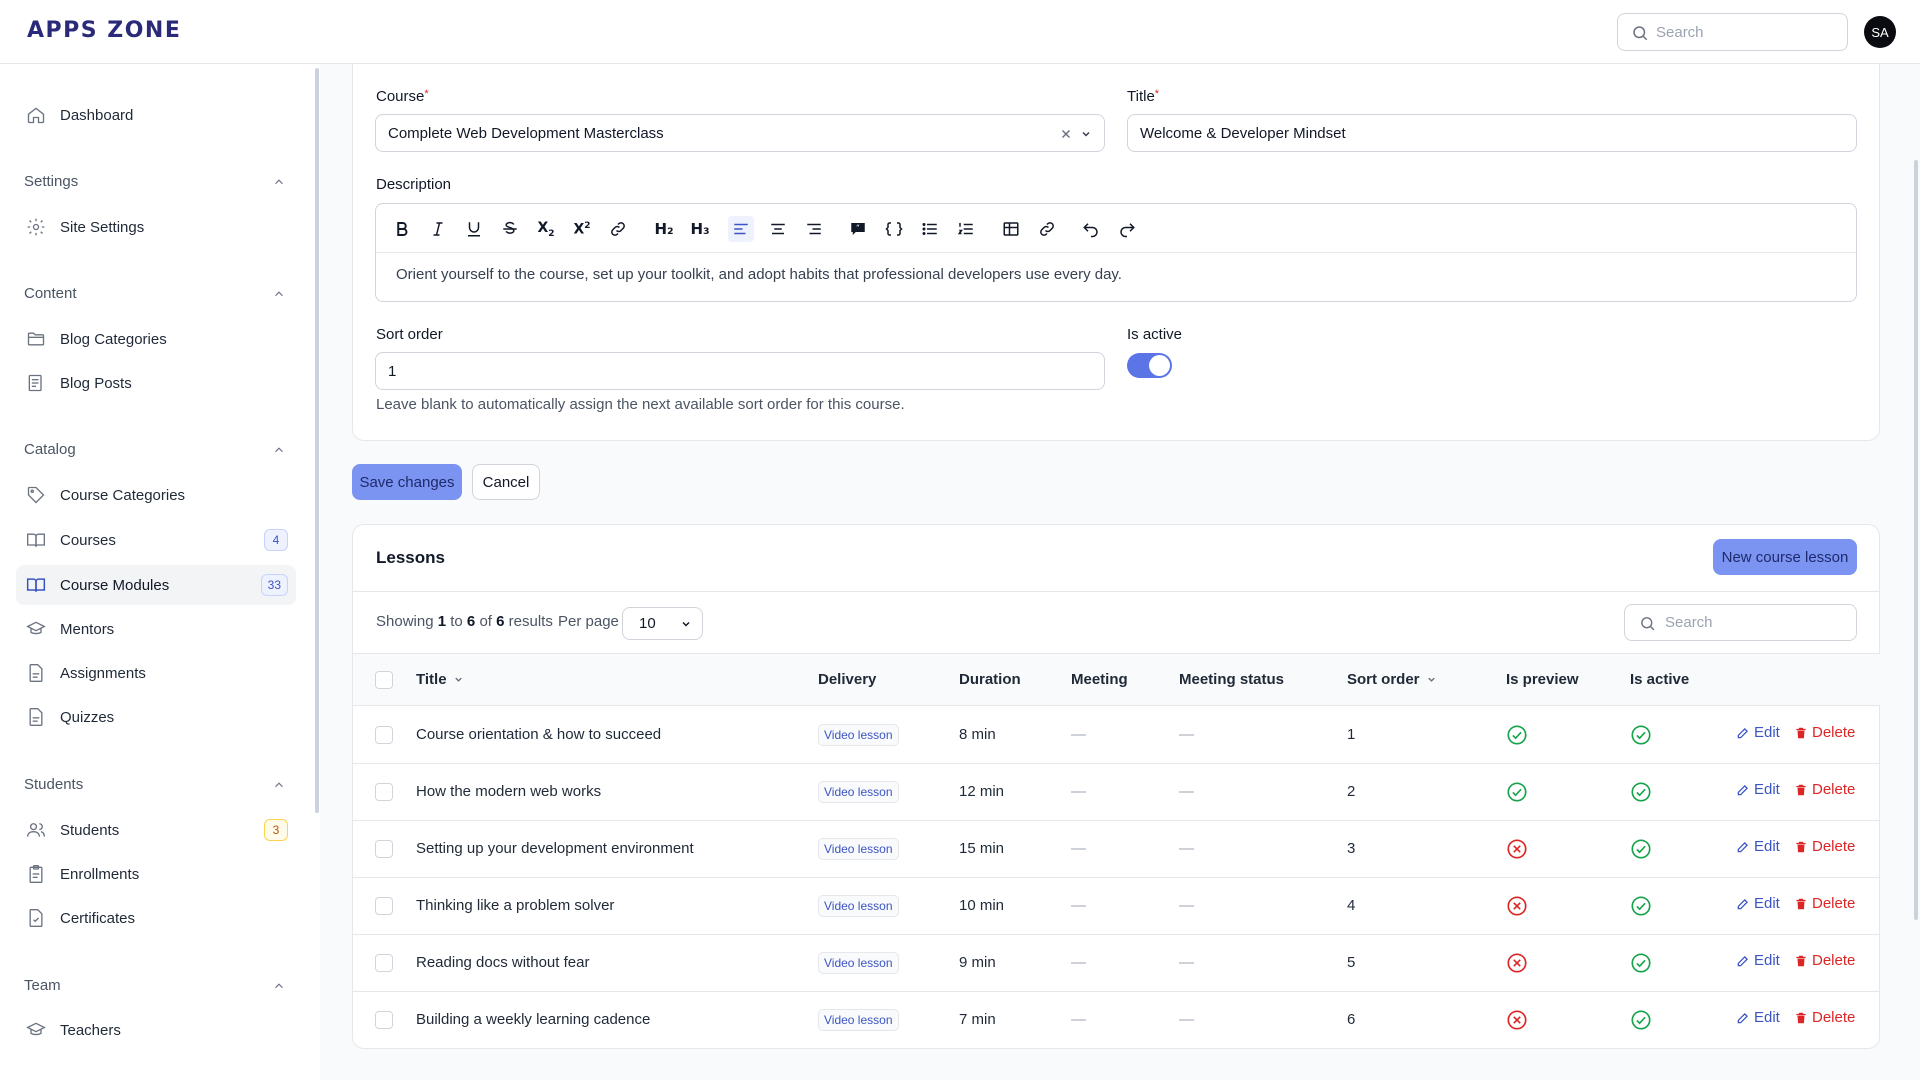 The height and width of the screenshot is (1080, 1920). Describe the element at coordinates (156, 673) in the screenshot. I see `sidebar-item-assignments: Assignments` at that location.